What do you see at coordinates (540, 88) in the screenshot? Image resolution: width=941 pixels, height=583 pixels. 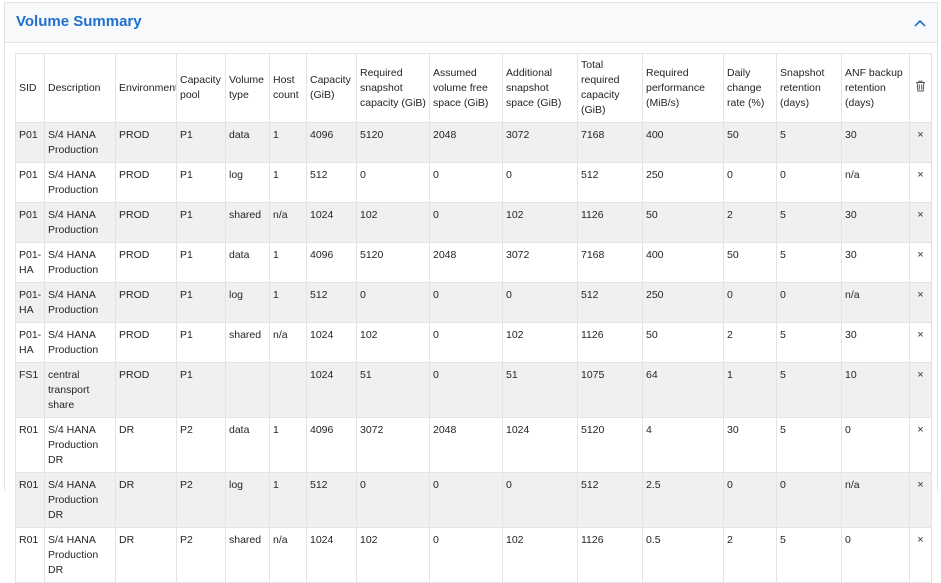 I see `column-header: Additional snapshot space (GiB)` at bounding box center [540, 88].